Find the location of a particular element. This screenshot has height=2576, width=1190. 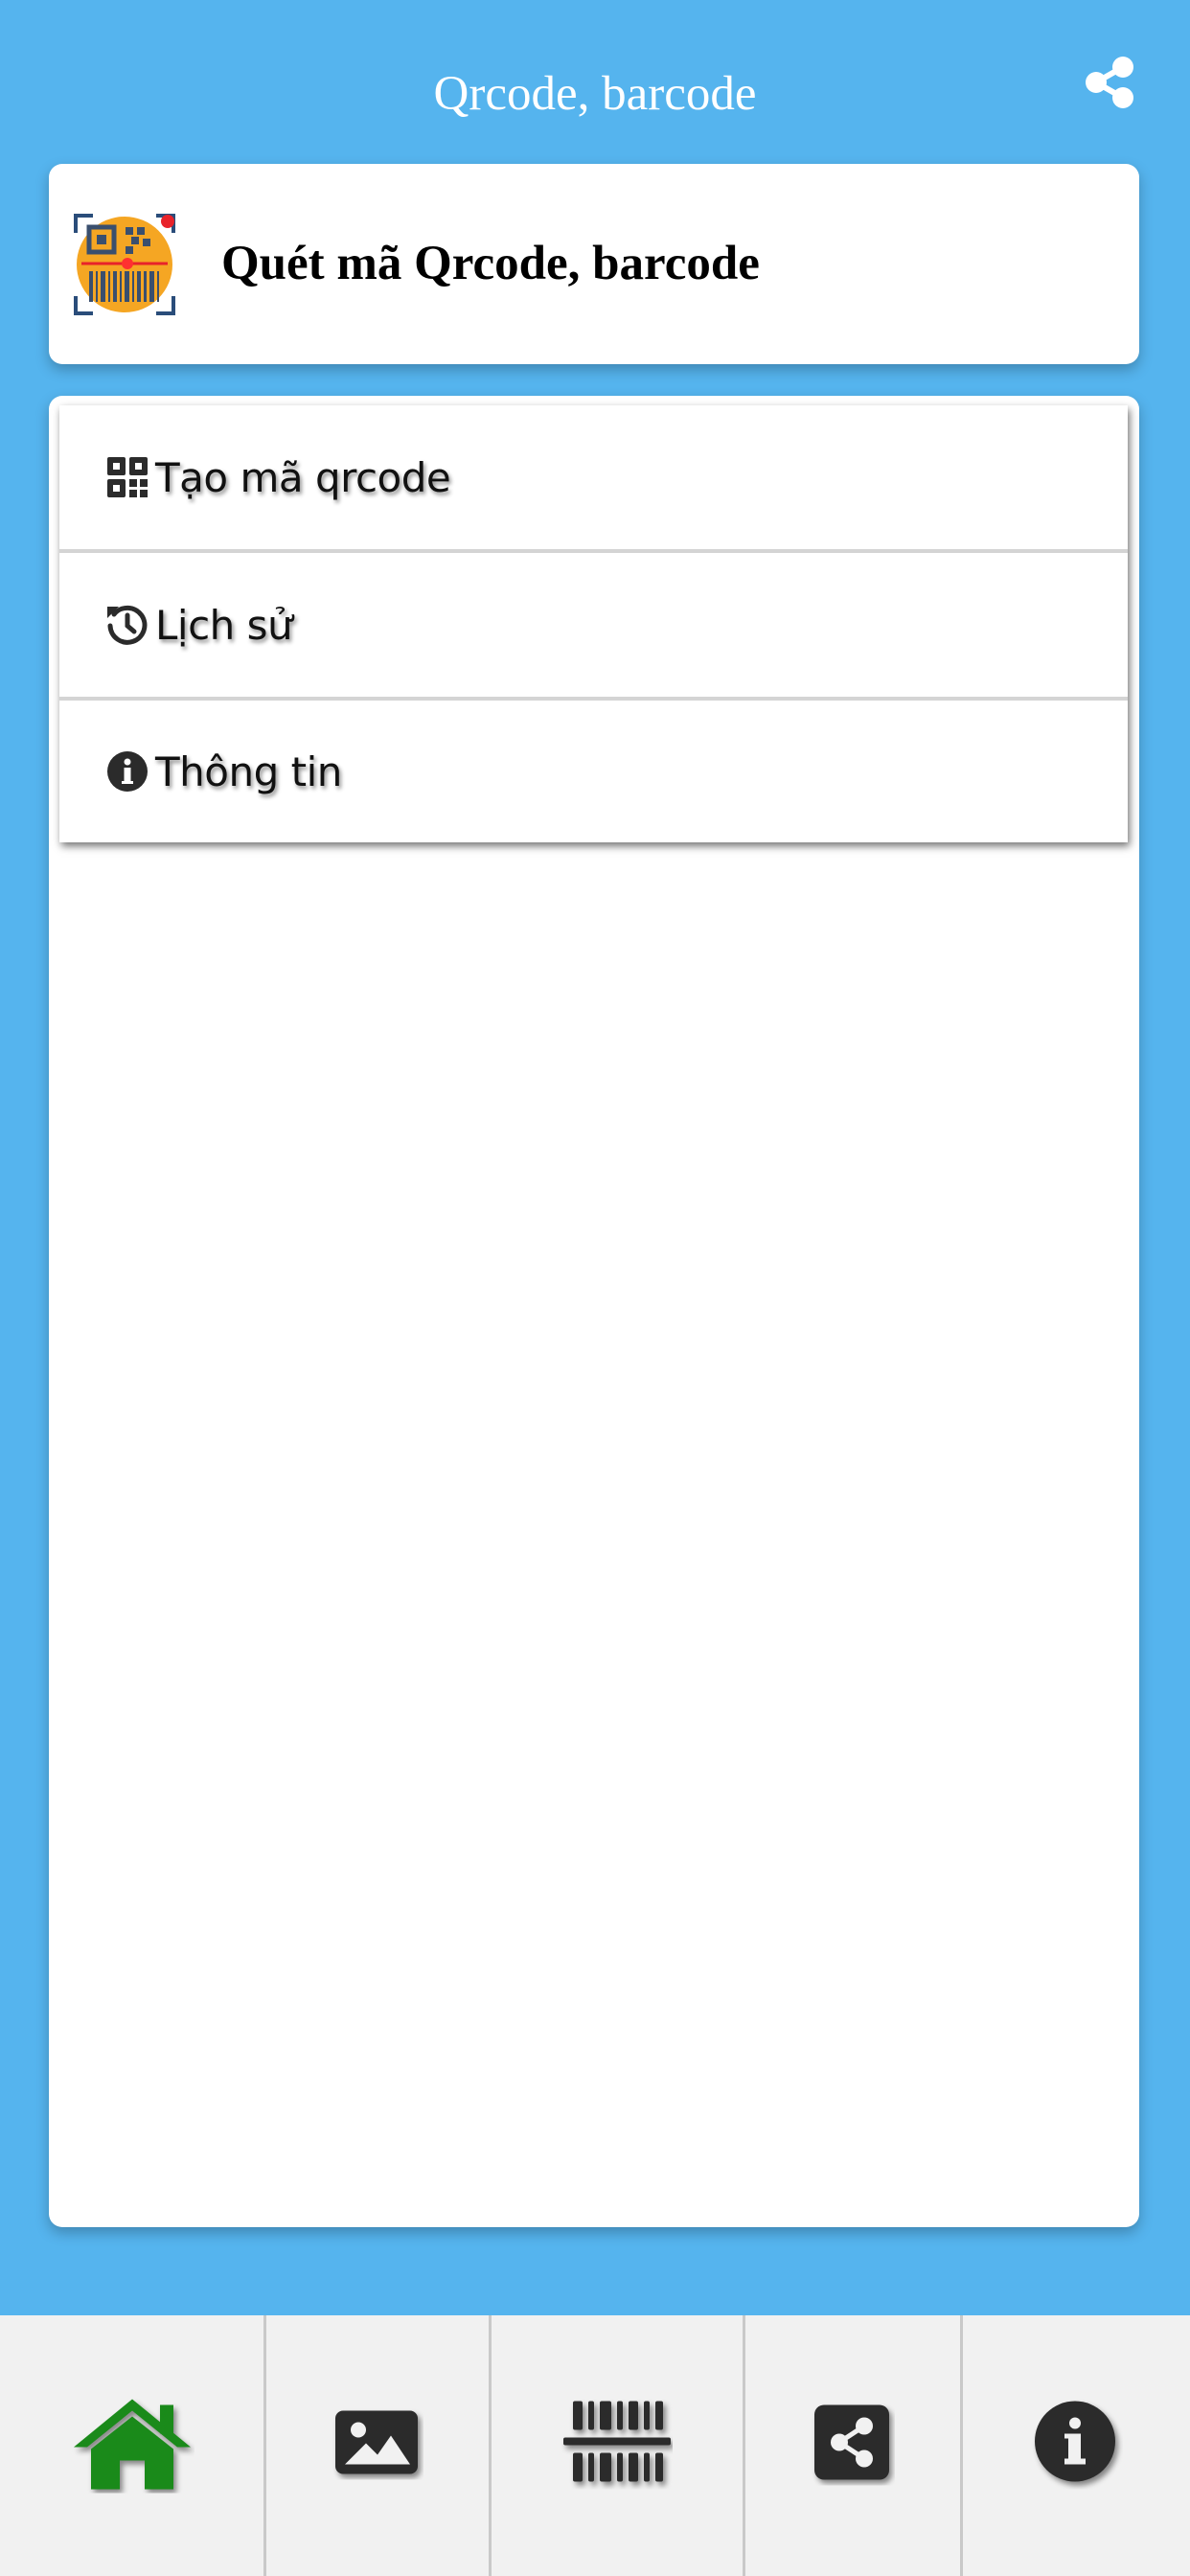

menu-item-label: Thông tin is located at coordinates (249, 771).